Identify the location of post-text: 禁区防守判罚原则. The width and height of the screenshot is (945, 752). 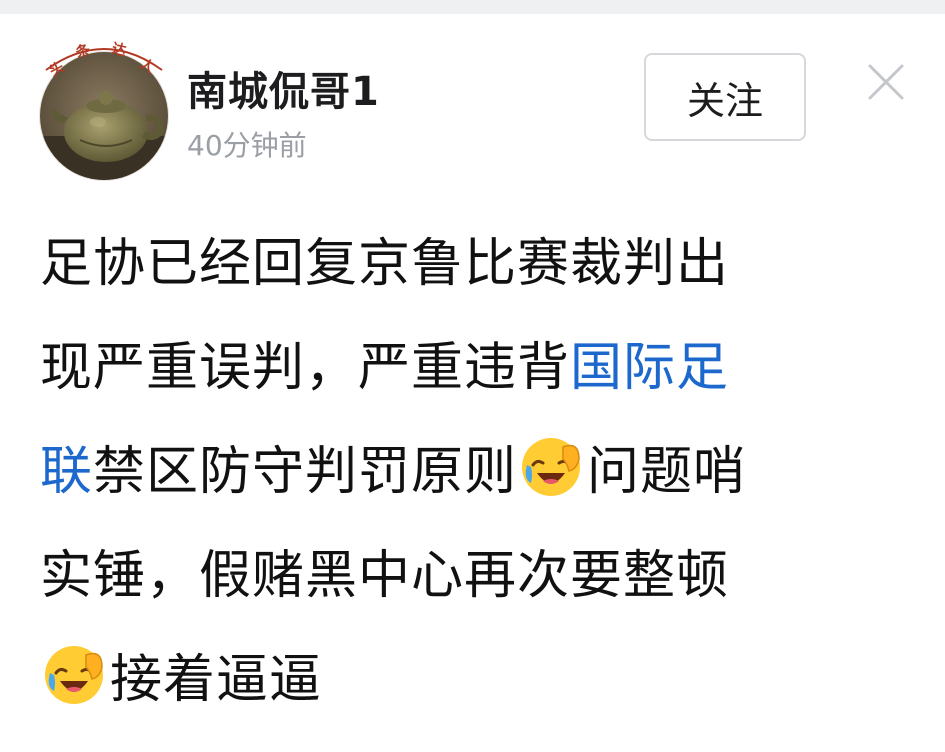
(305, 472).